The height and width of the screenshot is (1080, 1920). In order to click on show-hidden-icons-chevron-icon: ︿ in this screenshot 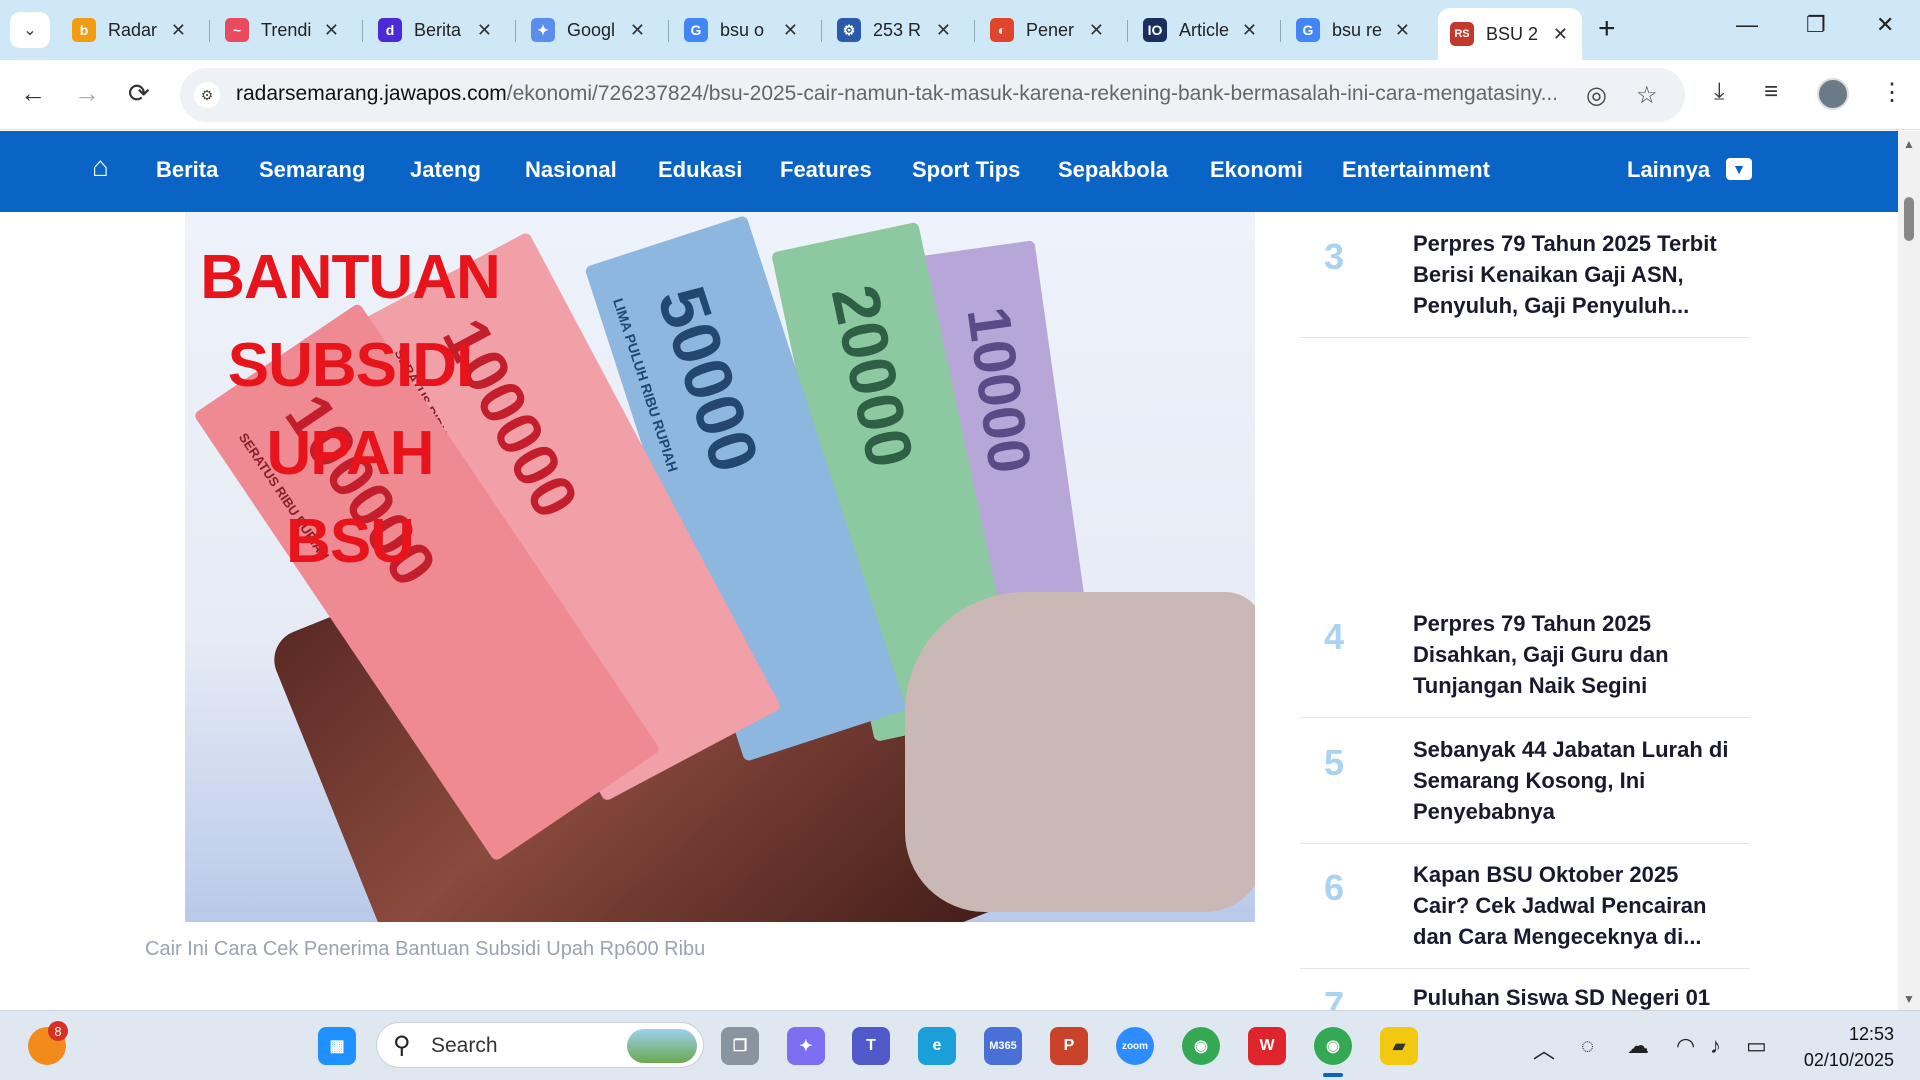, I will do `click(1544, 1049)`.